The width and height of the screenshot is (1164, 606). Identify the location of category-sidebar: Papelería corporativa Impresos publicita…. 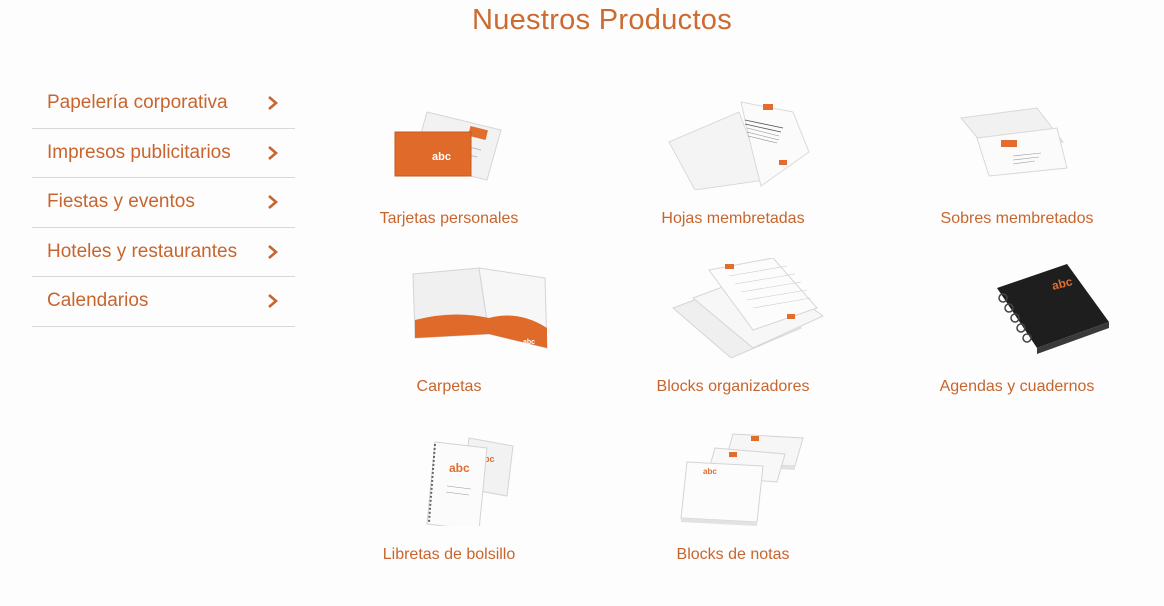
(163, 203).